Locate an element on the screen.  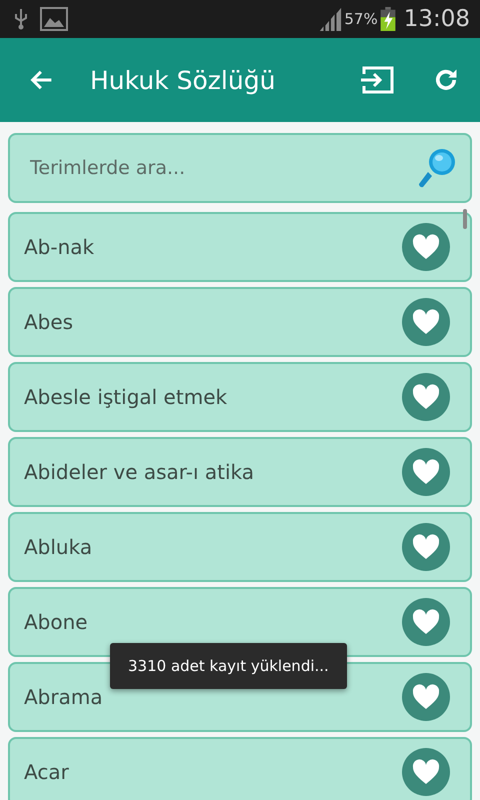
usb-icon is located at coordinates (21, 19).